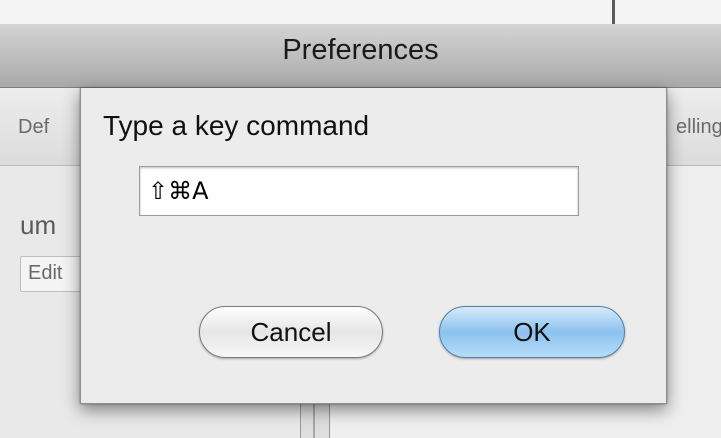  What do you see at coordinates (38, 225) in the screenshot?
I see `section-heading-partial: um` at bounding box center [38, 225].